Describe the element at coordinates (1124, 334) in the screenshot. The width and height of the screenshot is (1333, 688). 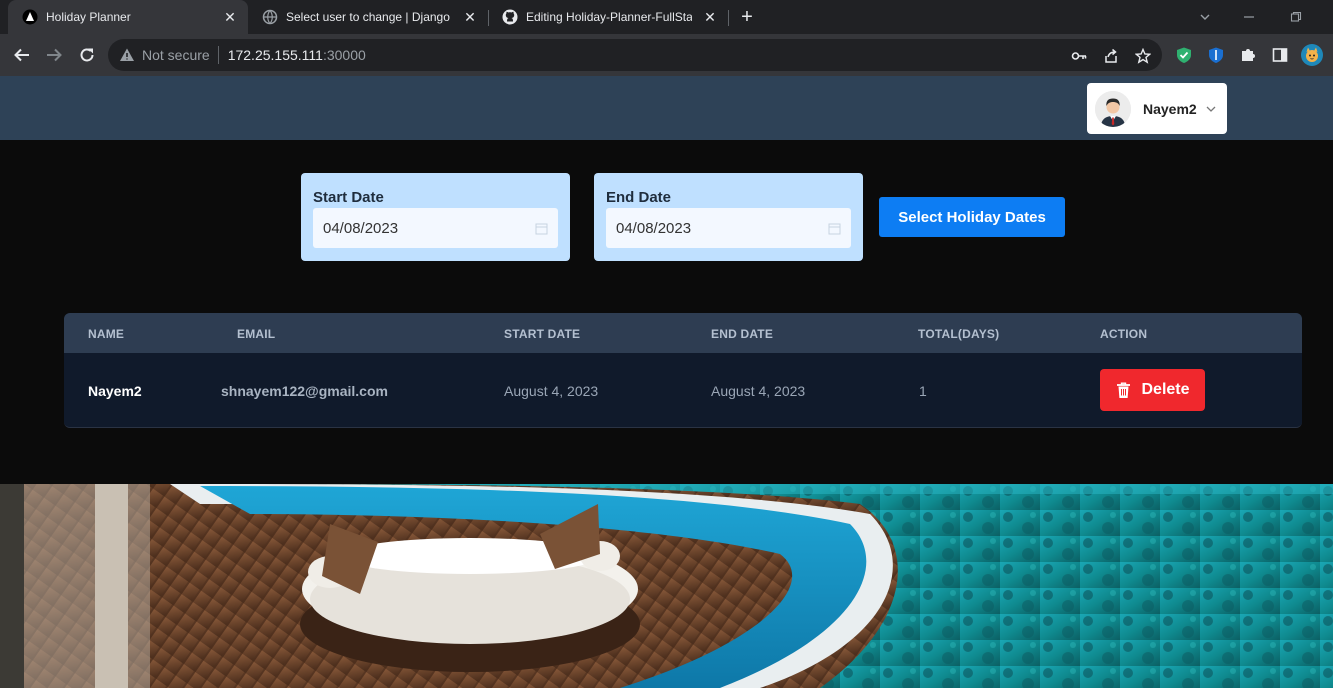
I see `column-header-action: ACTION` at that location.